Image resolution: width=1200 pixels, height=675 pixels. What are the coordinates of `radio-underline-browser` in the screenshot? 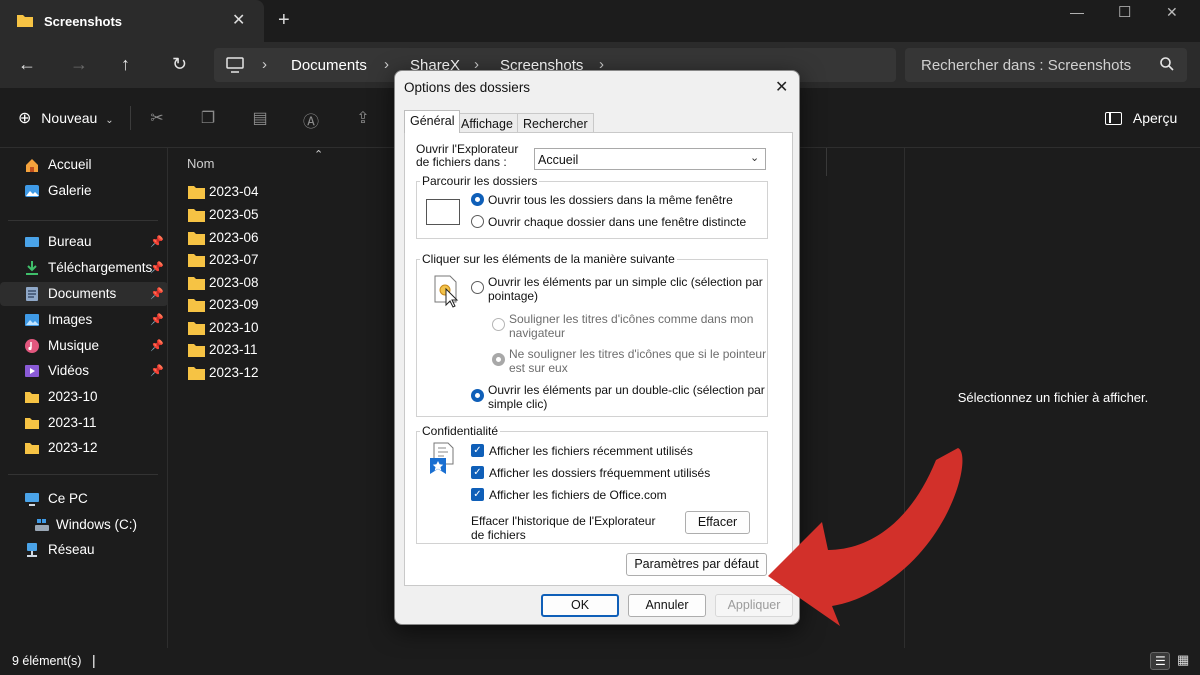 It's located at (498, 324).